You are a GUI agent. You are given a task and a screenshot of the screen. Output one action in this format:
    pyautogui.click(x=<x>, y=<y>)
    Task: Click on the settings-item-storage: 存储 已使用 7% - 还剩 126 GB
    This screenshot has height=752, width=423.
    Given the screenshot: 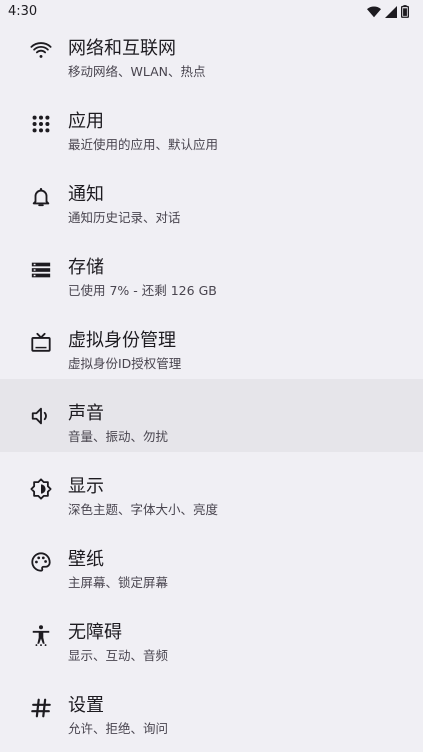 What is the action you would take?
    pyautogui.click(x=211, y=269)
    